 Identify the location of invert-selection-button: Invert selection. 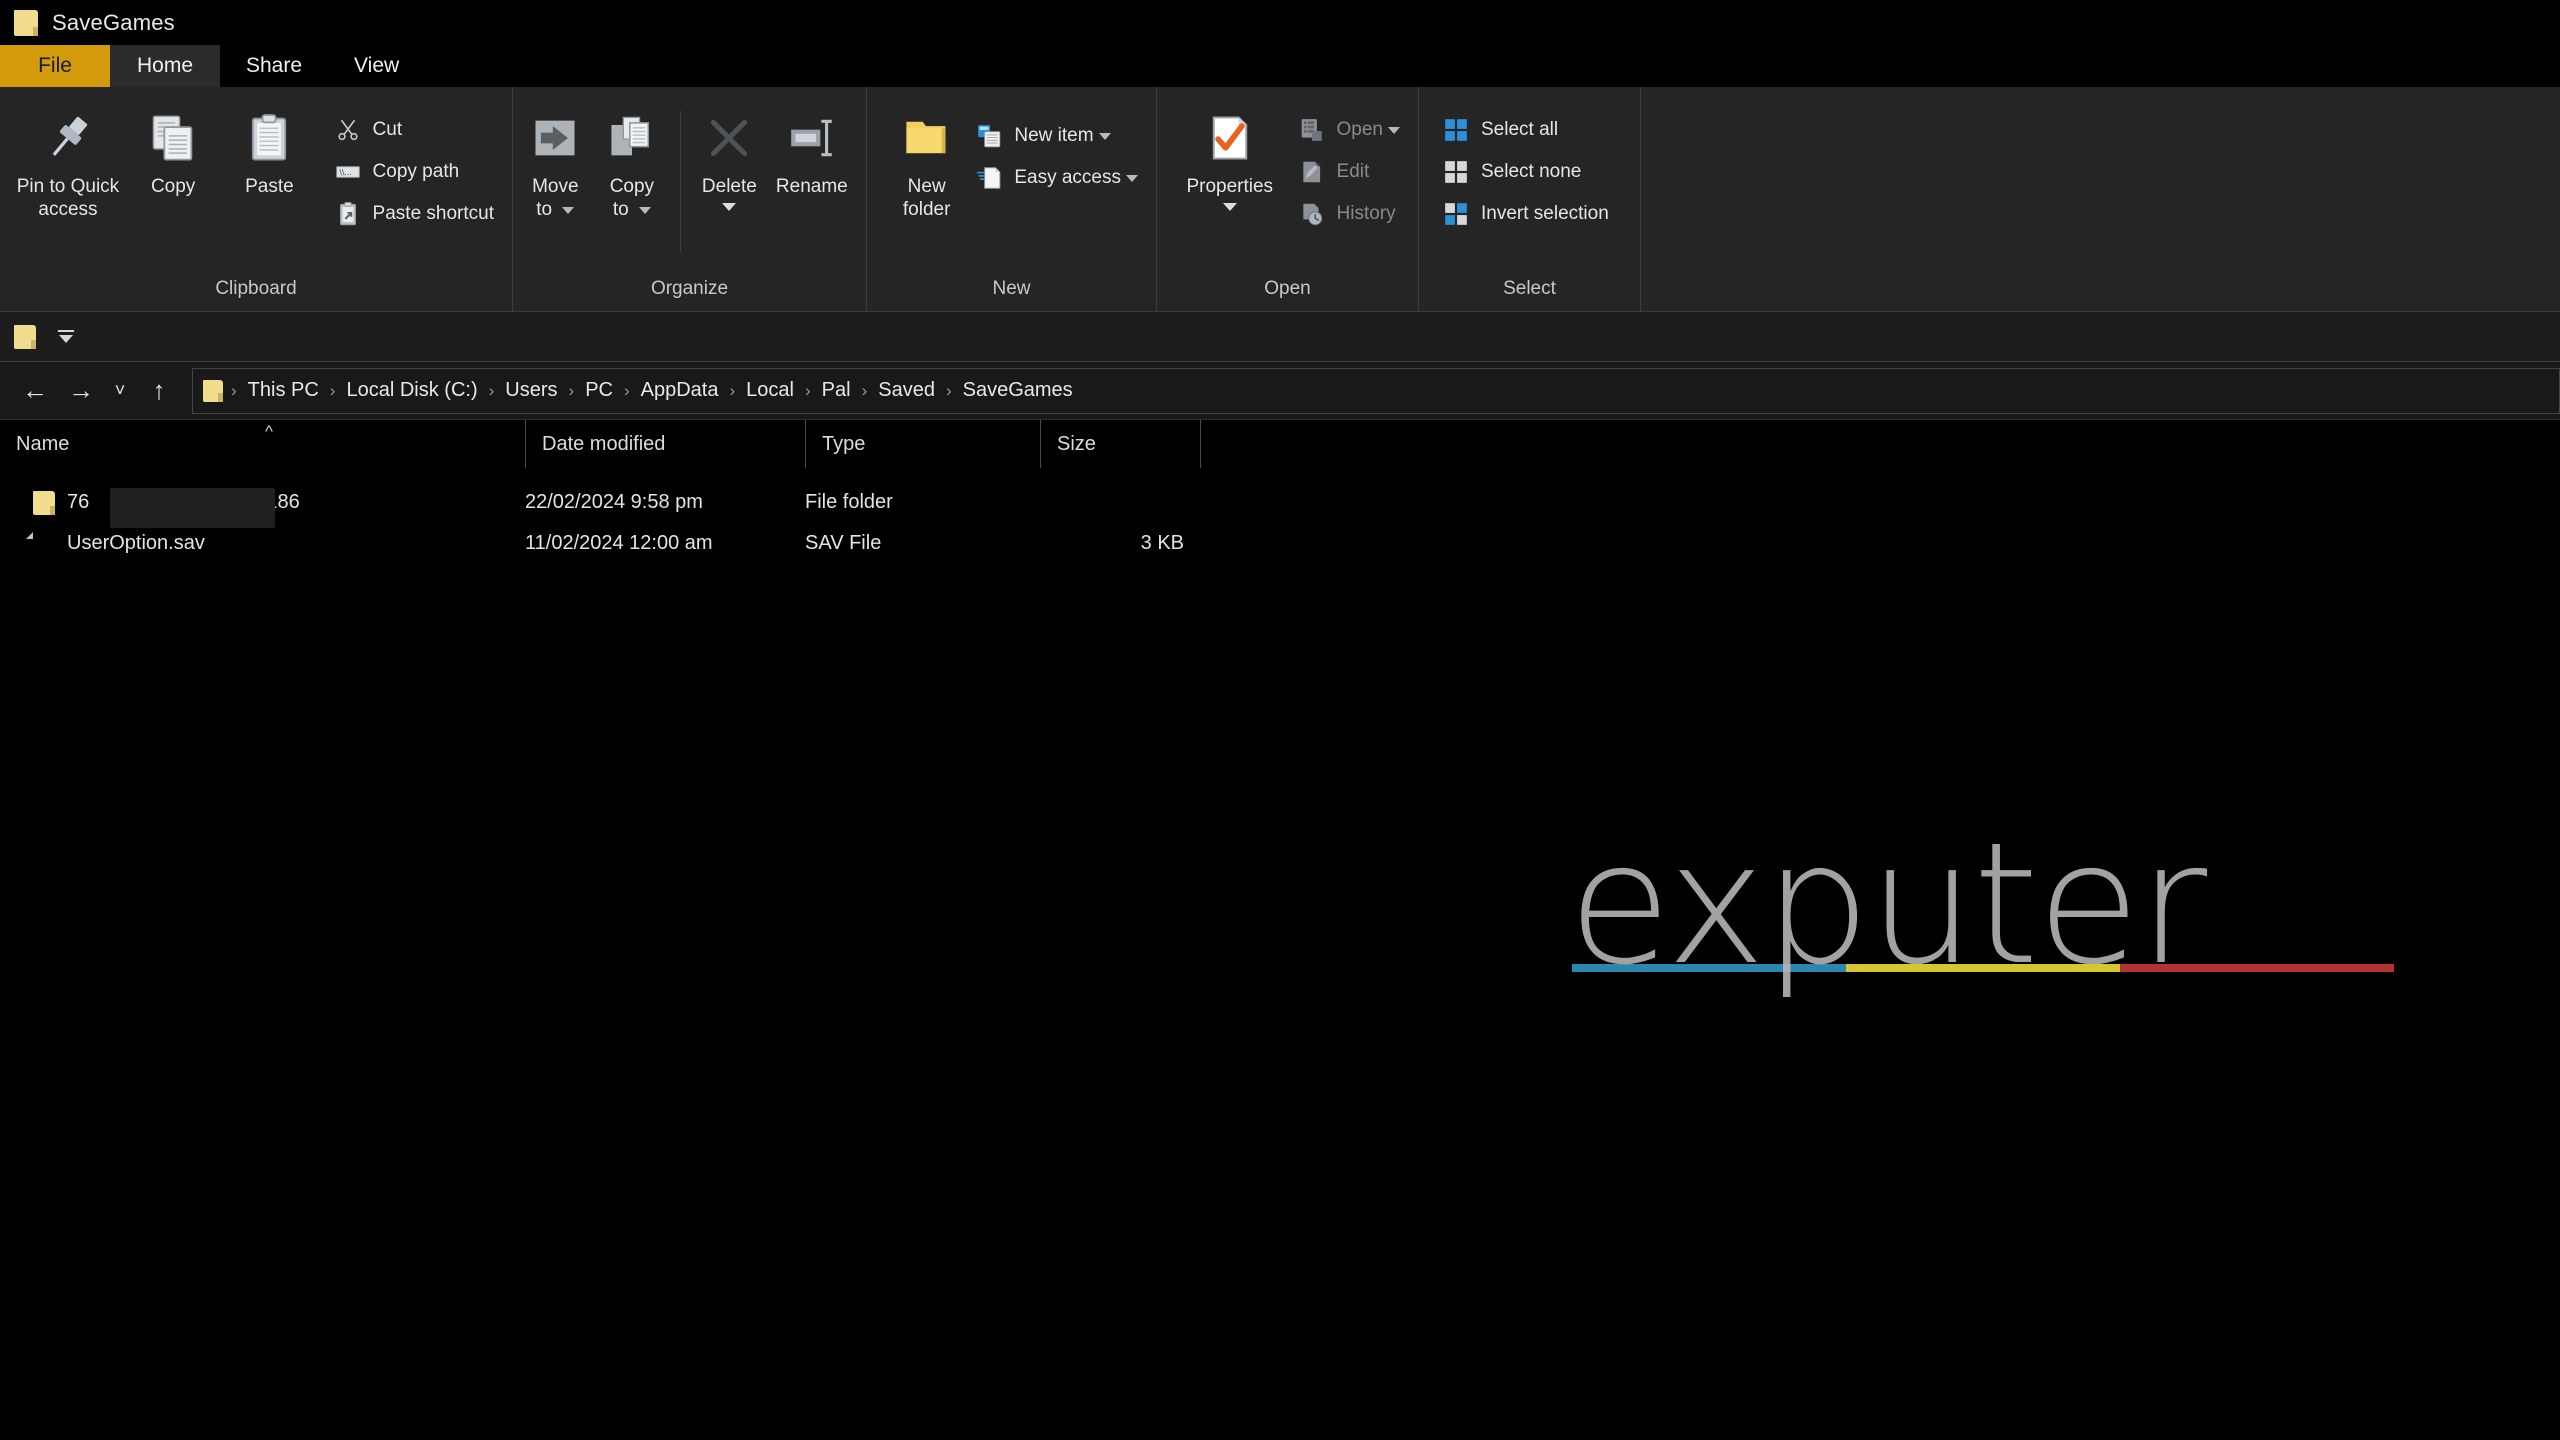
(1527, 214).